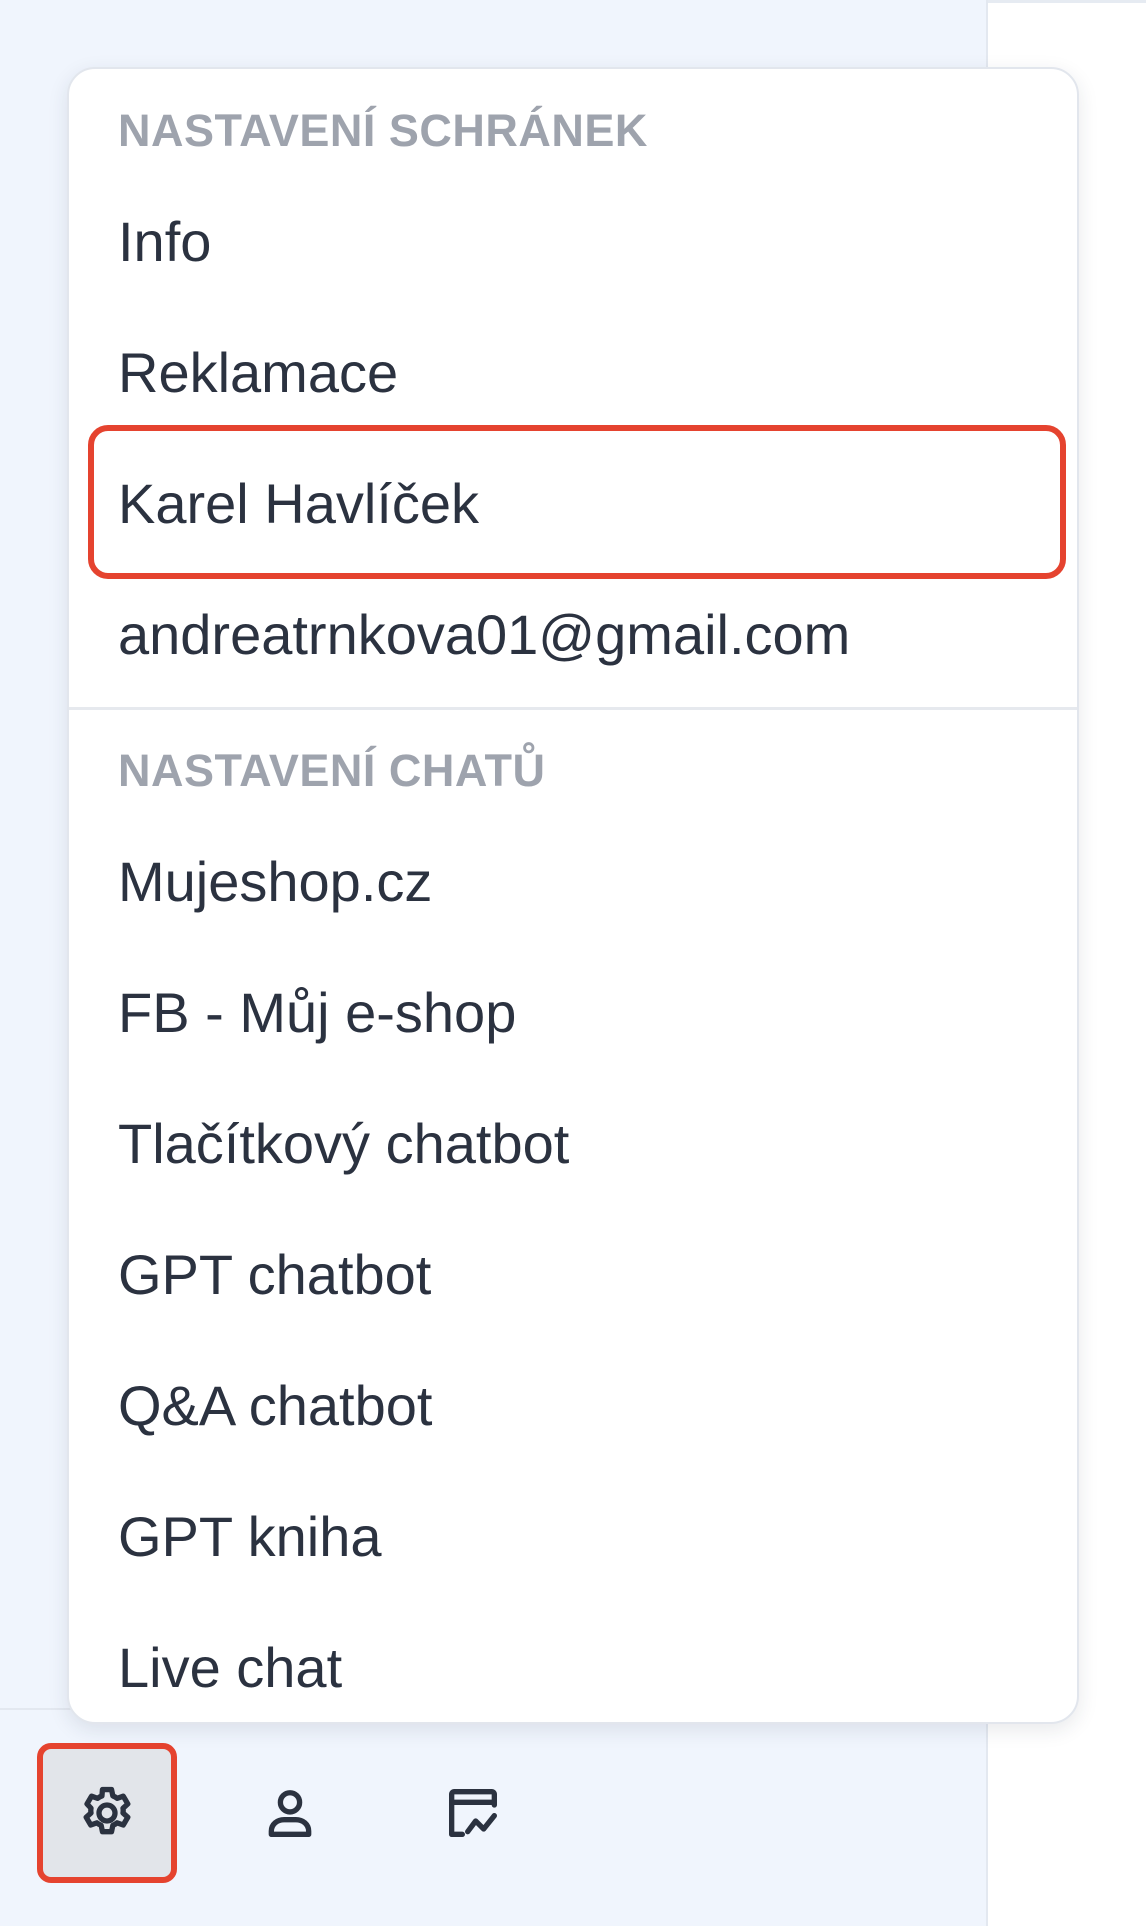 The width and height of the screenshot is (1146, 1926). I want to click on profile-button, so click(290, 1813).